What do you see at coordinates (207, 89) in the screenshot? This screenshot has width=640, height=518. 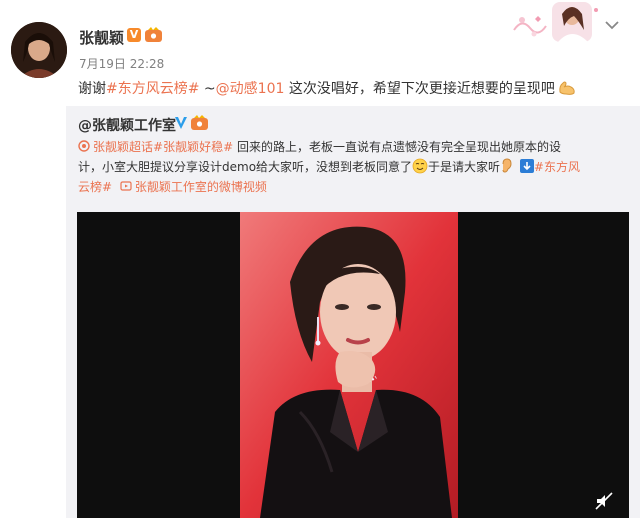 I see `post-text-sep: ~` at bounding box center [207, 89].